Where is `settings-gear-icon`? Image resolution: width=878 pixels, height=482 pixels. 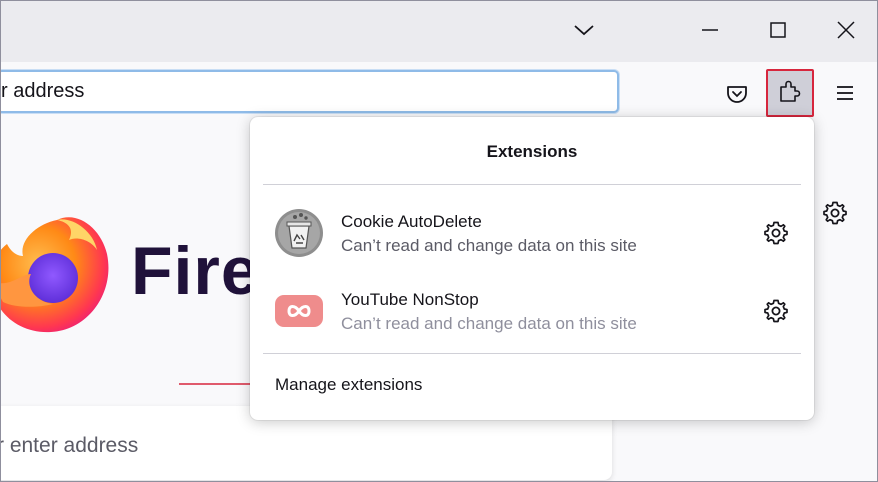
settings-gear-icon is located at coordinates (835, 215).